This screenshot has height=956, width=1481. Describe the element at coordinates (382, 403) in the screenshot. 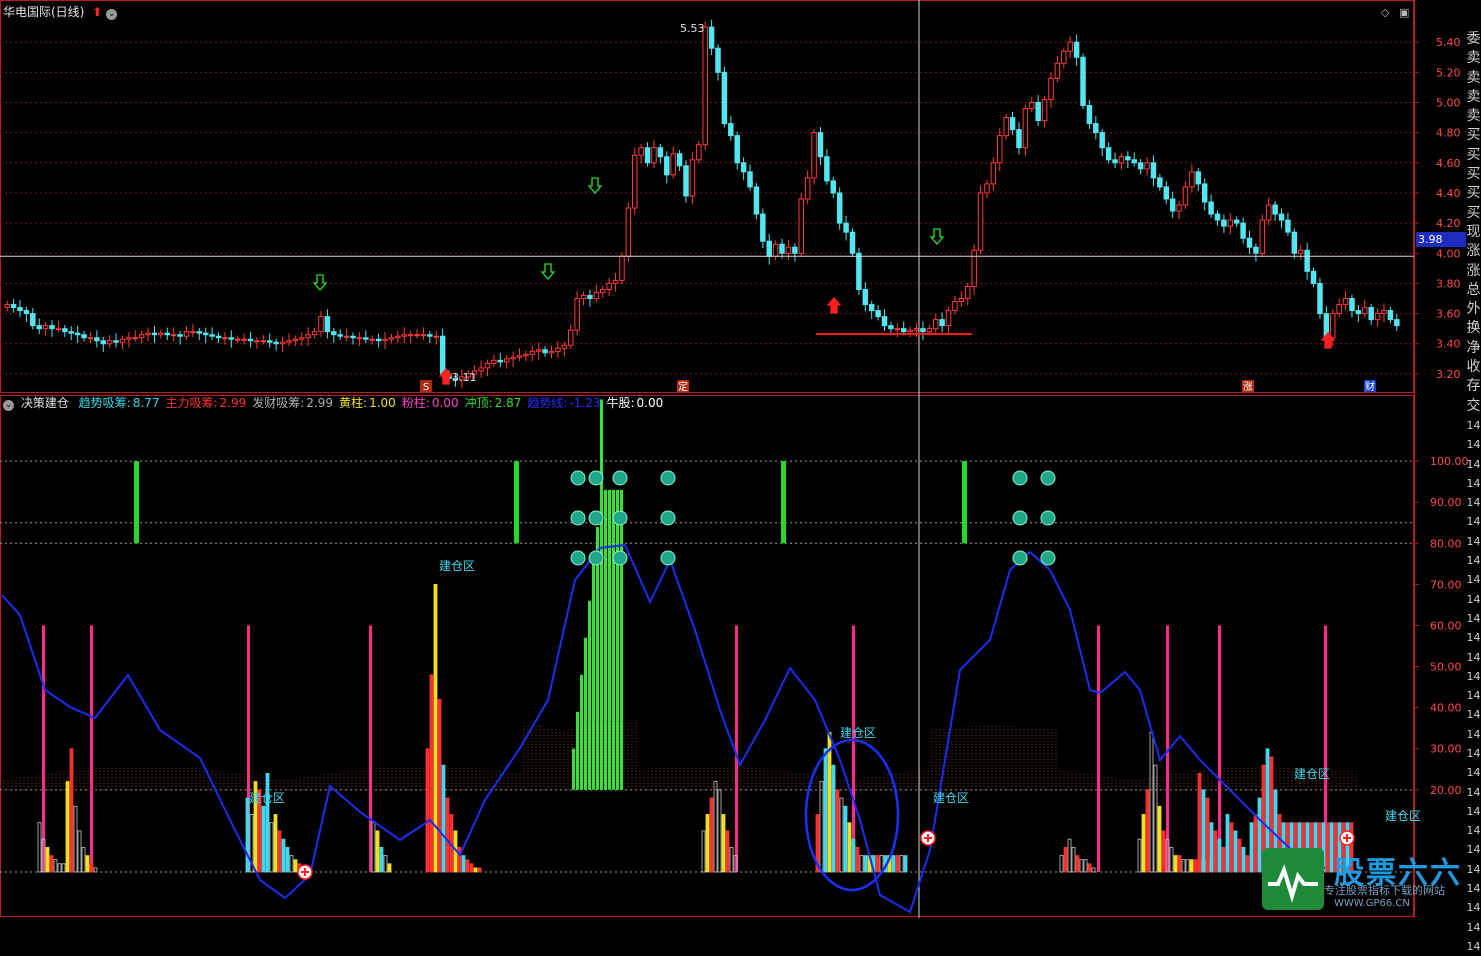

I see `indicator-value: 1.00` at that location.